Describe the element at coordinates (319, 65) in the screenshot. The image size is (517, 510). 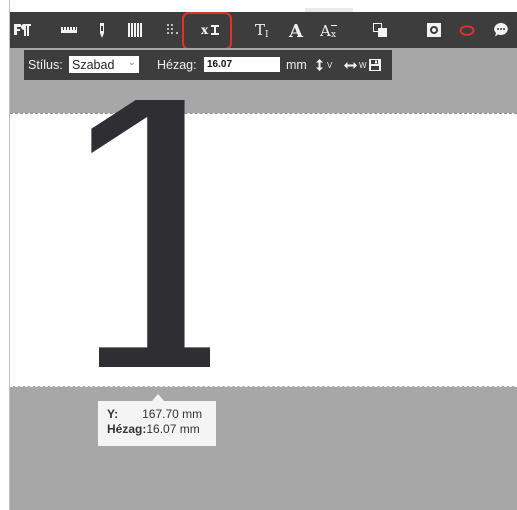
I see `vertical-arrows-icon` at that location.